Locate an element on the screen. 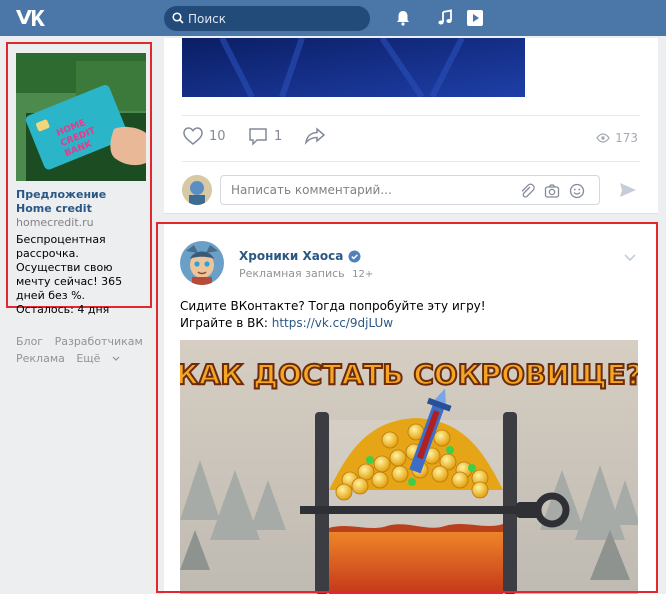 This screenshot has width=666, height=594. likes-count: 10 is located at coordinates (217, 136).